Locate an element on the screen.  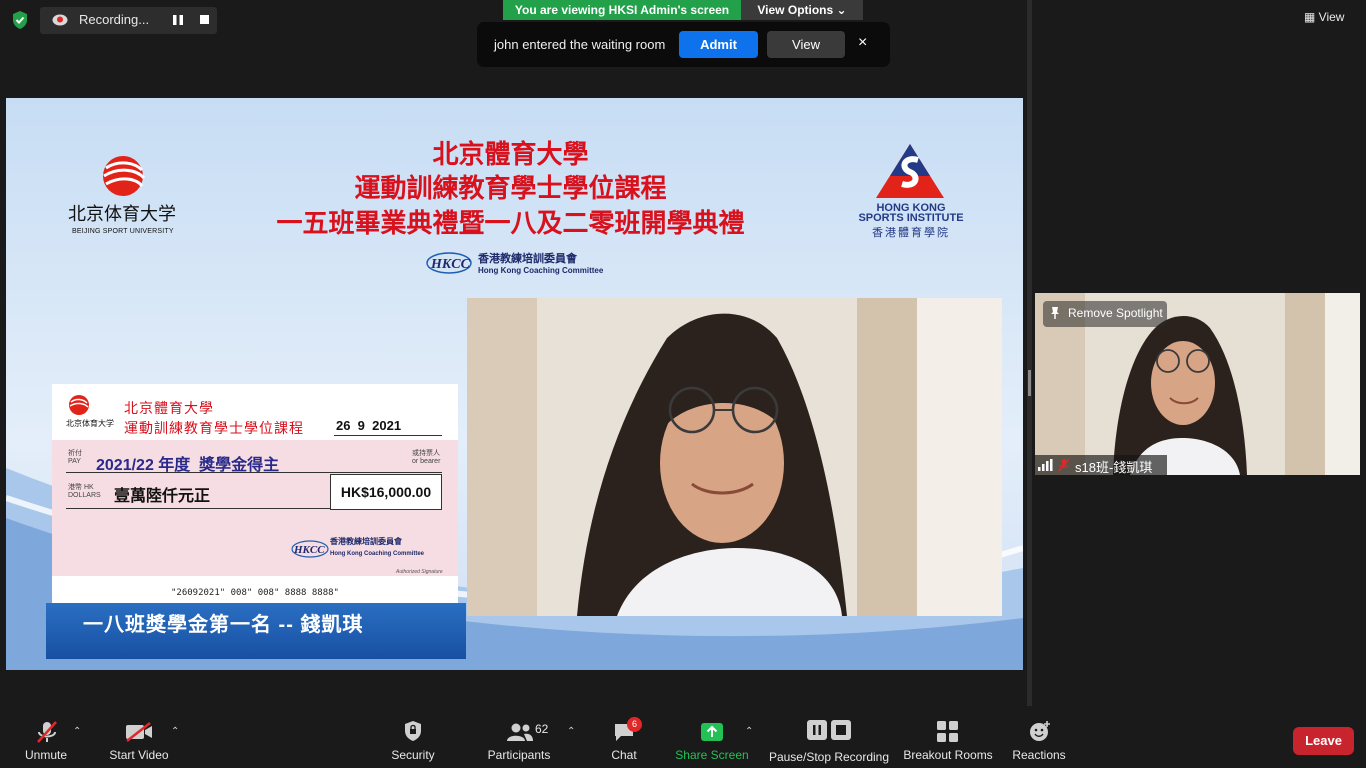
waiting-room-message: john entered the waiting room is located at coordinates (580, 44).